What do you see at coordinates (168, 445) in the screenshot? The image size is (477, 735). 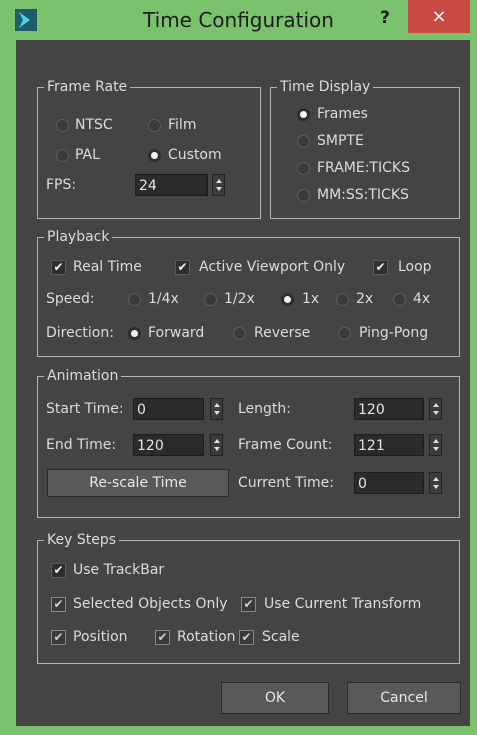 I see `end-time-field: 120` at bounding box center [168, 445].